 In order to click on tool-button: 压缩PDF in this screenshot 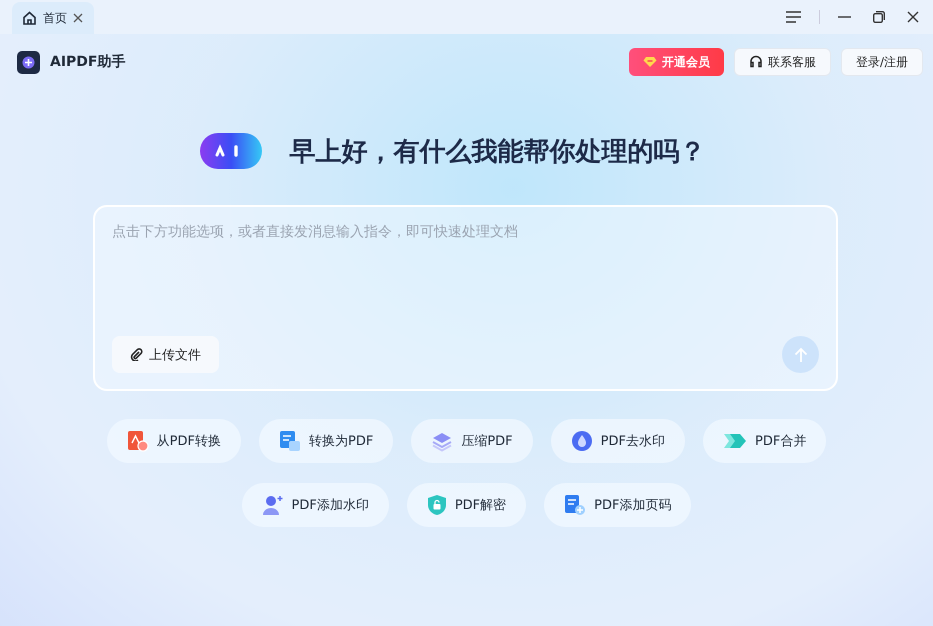, I will do `click(472, 441)`.